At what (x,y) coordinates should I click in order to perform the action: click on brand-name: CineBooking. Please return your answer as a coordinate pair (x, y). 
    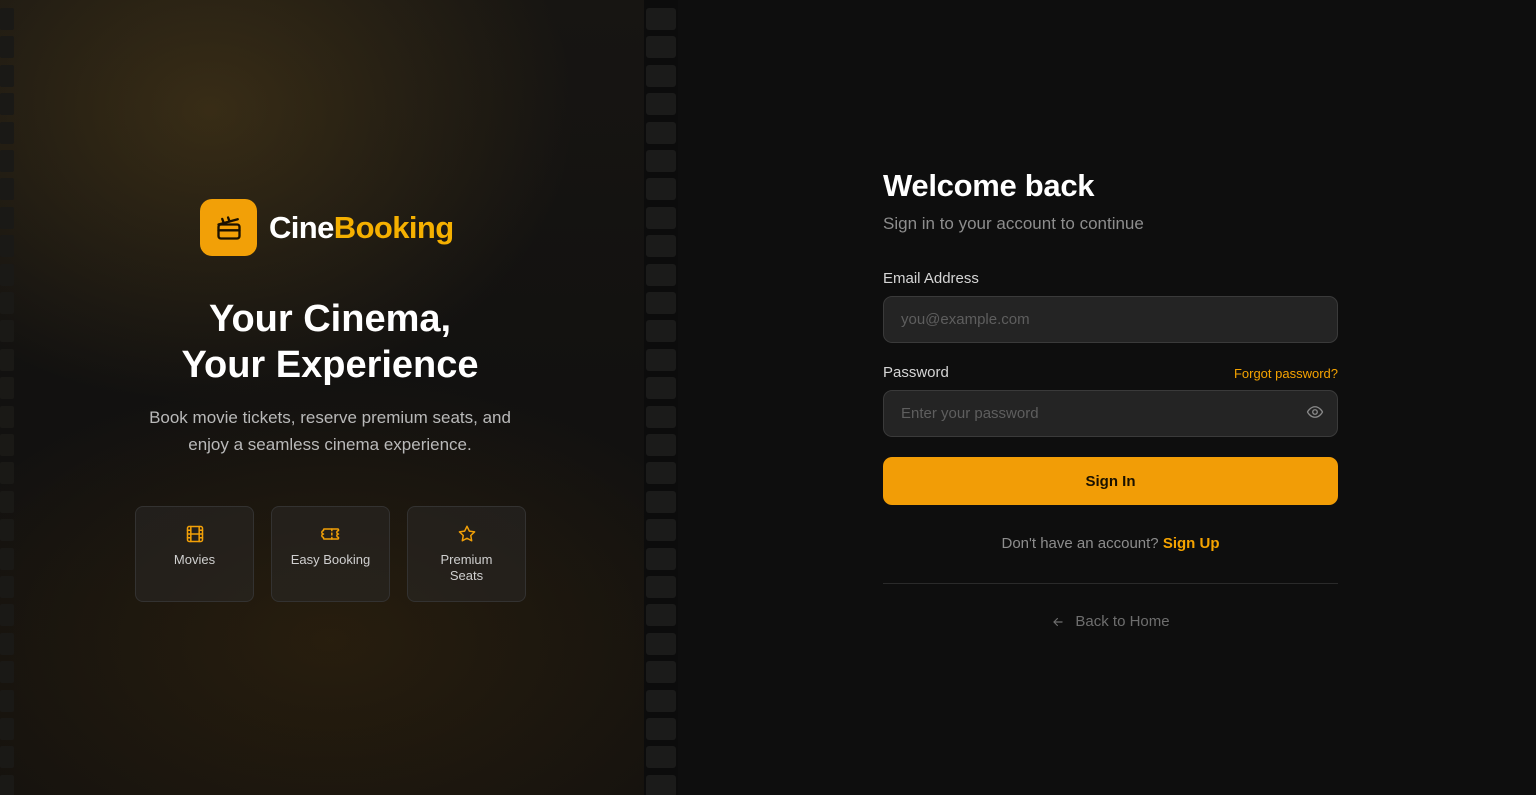
    Looking at the image, I should click on (361, 228).